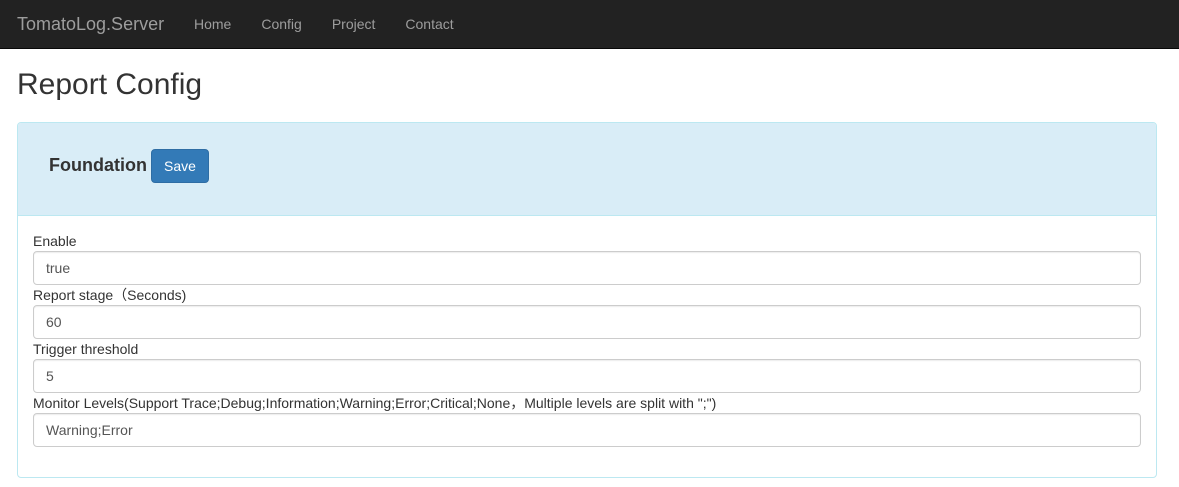 The width and height of the screenshot is (1179, 487). What do you see at coordinates (587, 376) in the screenshot?
I see `trigger-threshold-input` at bounding box center [587, 376].